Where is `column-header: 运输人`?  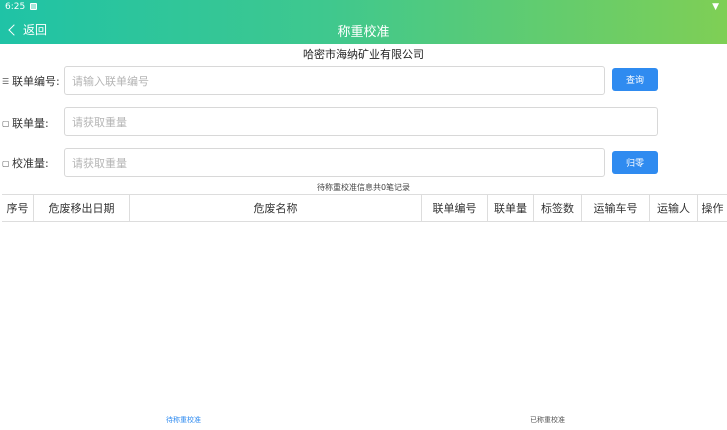
column-header: 运输人 is located at coordinates (674, 208).